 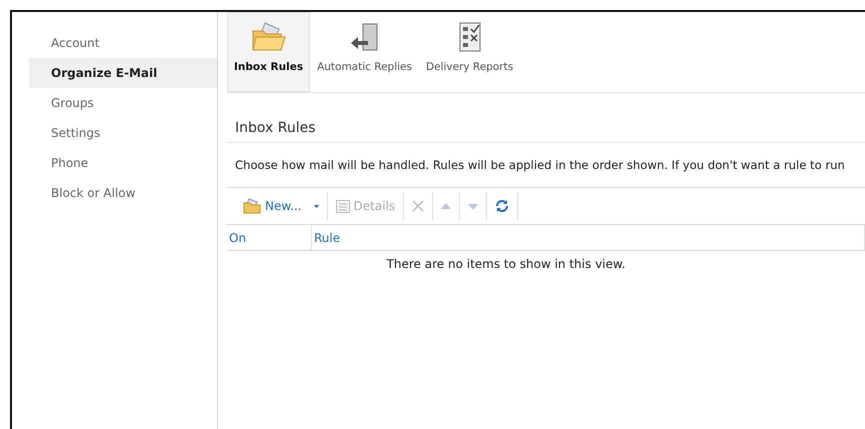 I want to click on sidebar-item: Block or Allow, so click(x=123, y=193).